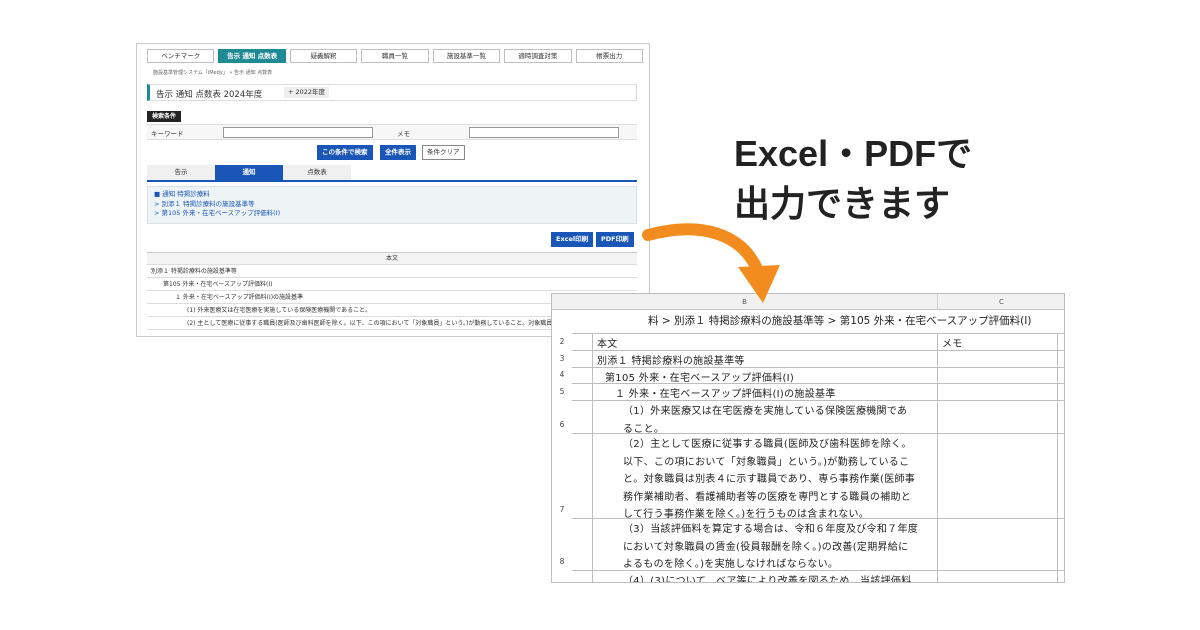 This screenshot has height=630, width=1200. I want to click on sheet-row: １ 外来・在宅ベースアップ評価料(Ⅰ)の施設基準, so click(818, 391).